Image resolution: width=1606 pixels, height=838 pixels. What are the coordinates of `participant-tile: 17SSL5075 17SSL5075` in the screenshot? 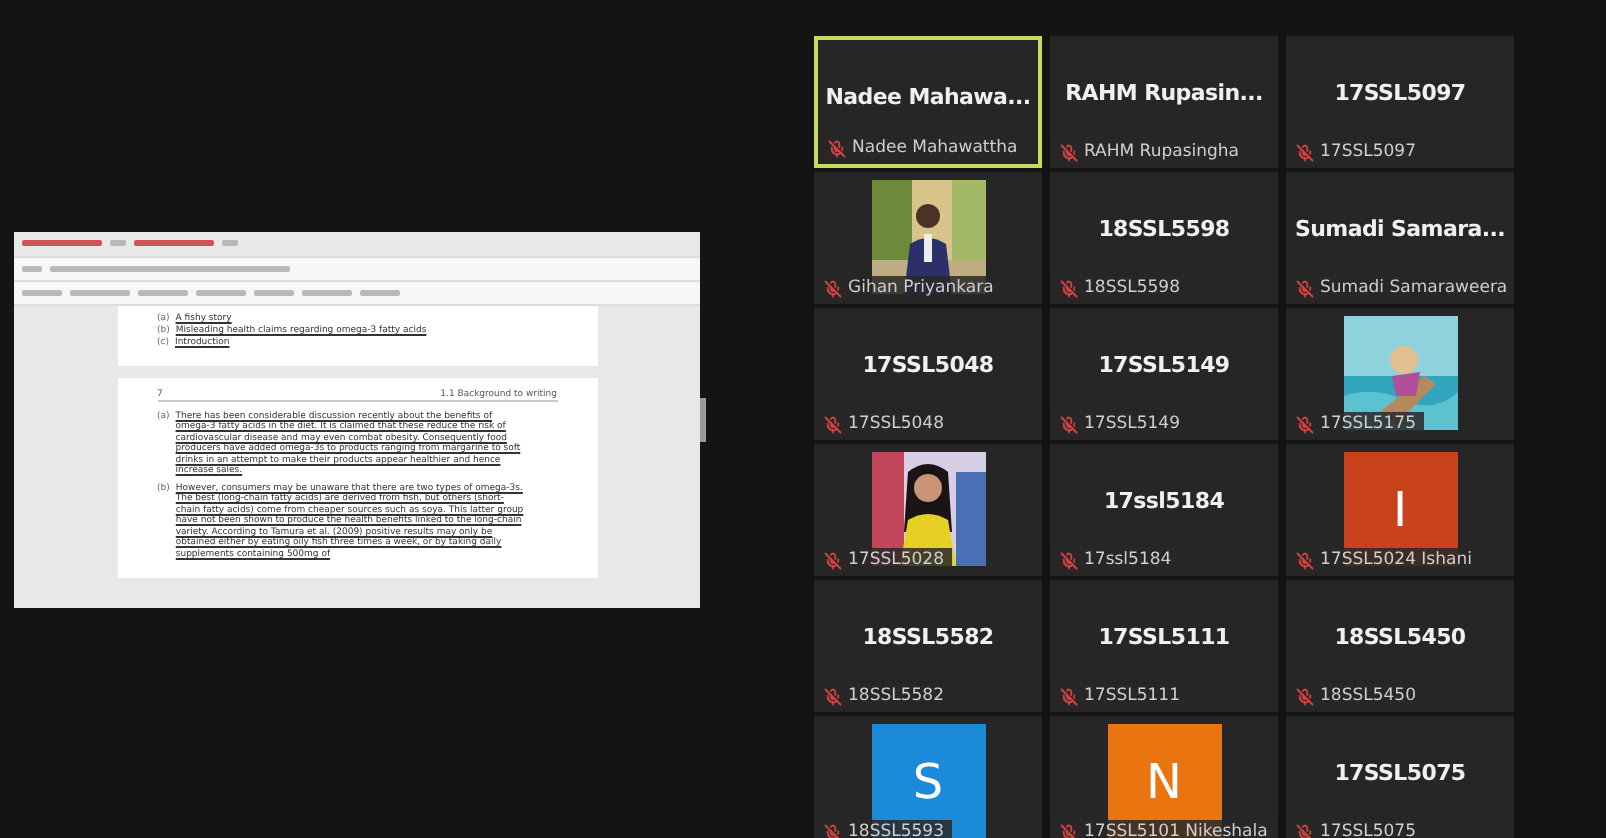 It's located at (1400, 777).